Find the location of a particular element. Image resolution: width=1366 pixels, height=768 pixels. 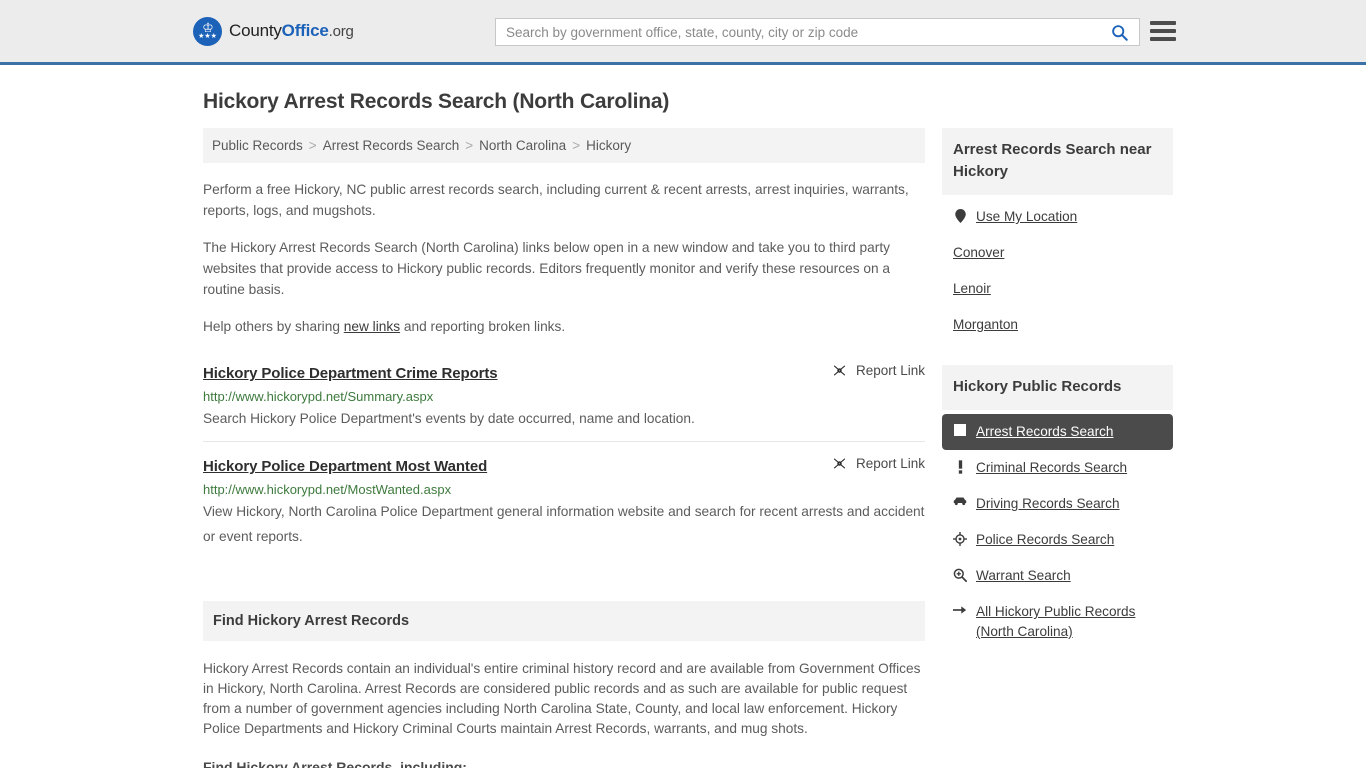

sidebar-item-criminal-records-search: Criminal Records Search is located at coordinates (1057, 468).